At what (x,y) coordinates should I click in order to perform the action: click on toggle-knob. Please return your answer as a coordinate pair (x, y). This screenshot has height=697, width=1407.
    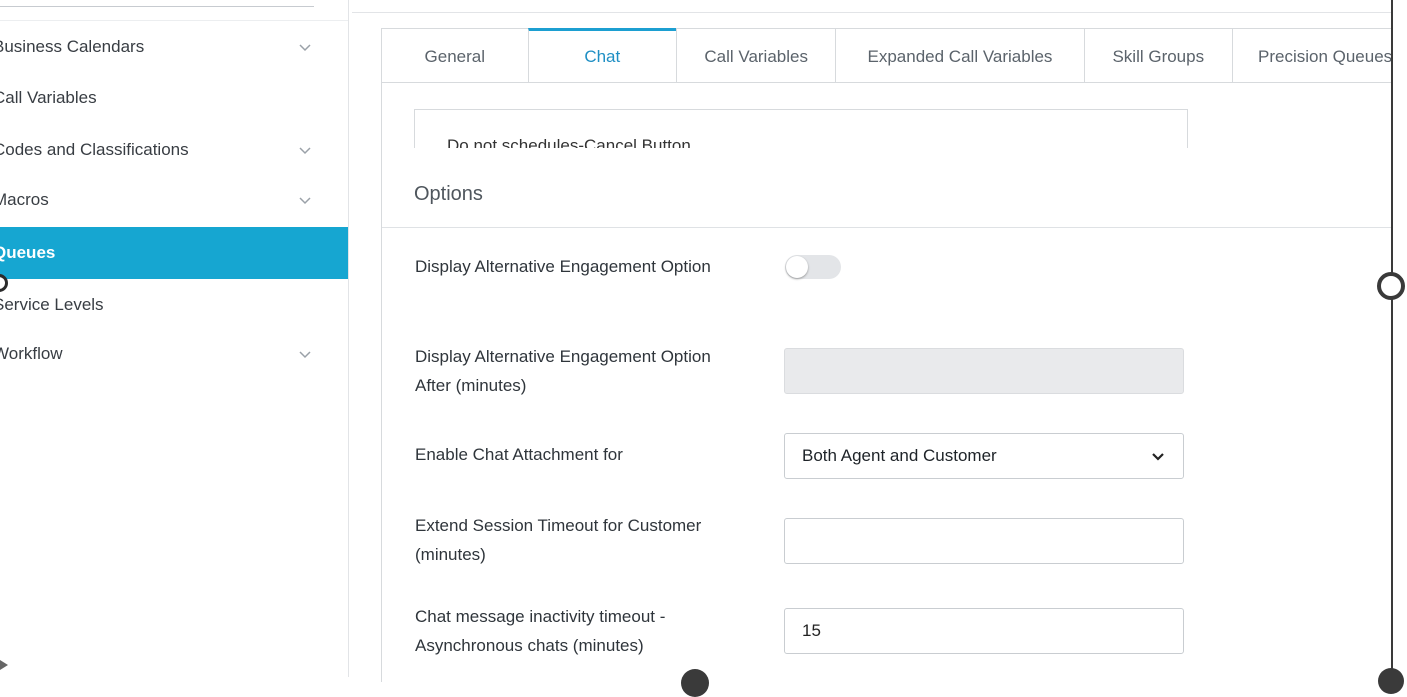
    Looking at the image, I should click on (797, 267).